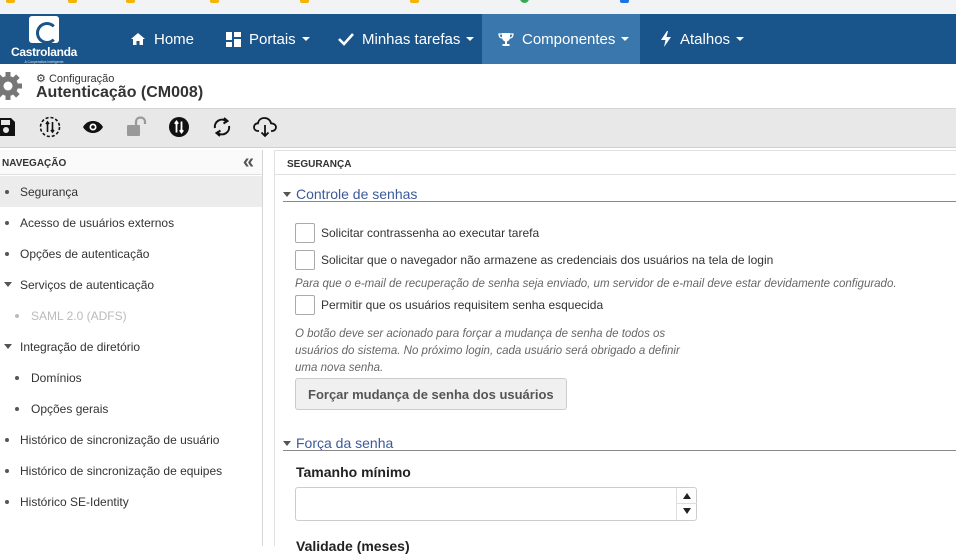 The image size is (956, 554). Describe the element at coordinates (131, 470) in the screenshot. I see `sidebar-item-historico-equipes: Histórico de sincronização de equipes` at that location.